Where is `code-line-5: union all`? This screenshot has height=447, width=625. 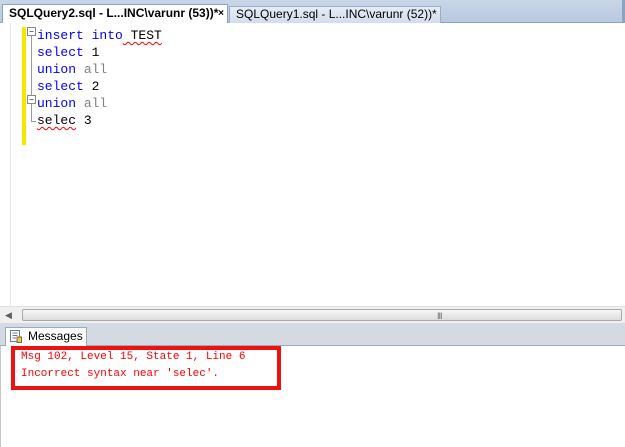 code-line-5: union all is located at coordinates (99, 103).